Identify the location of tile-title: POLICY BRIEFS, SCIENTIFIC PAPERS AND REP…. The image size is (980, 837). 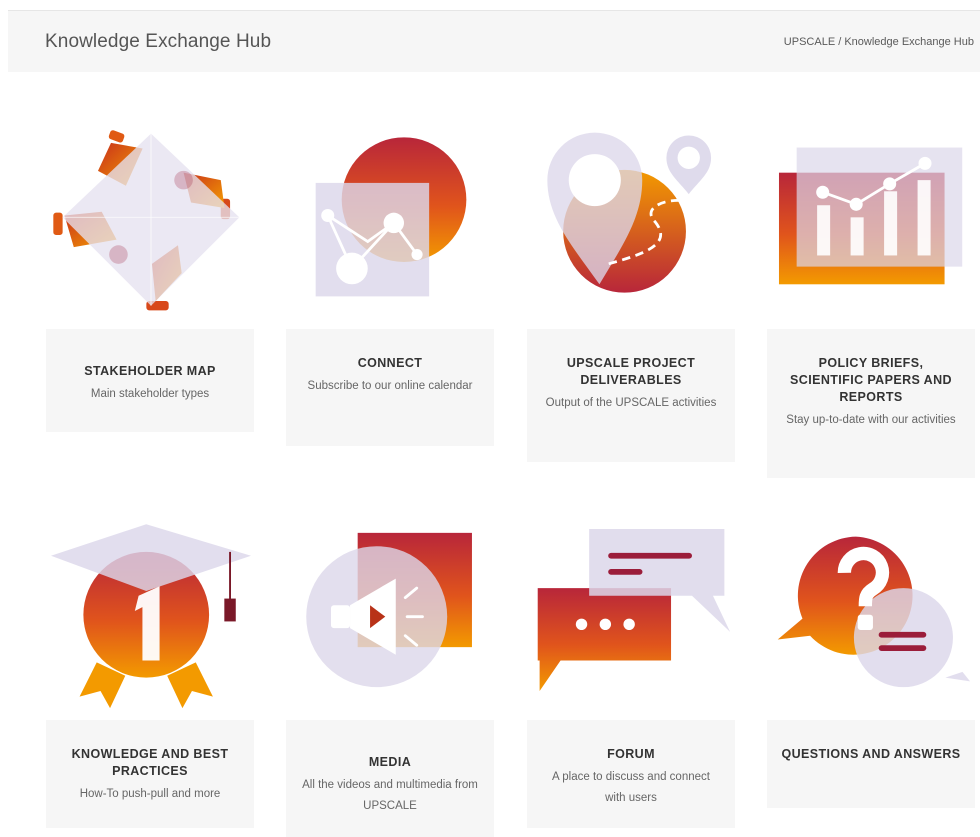
(871, 380).